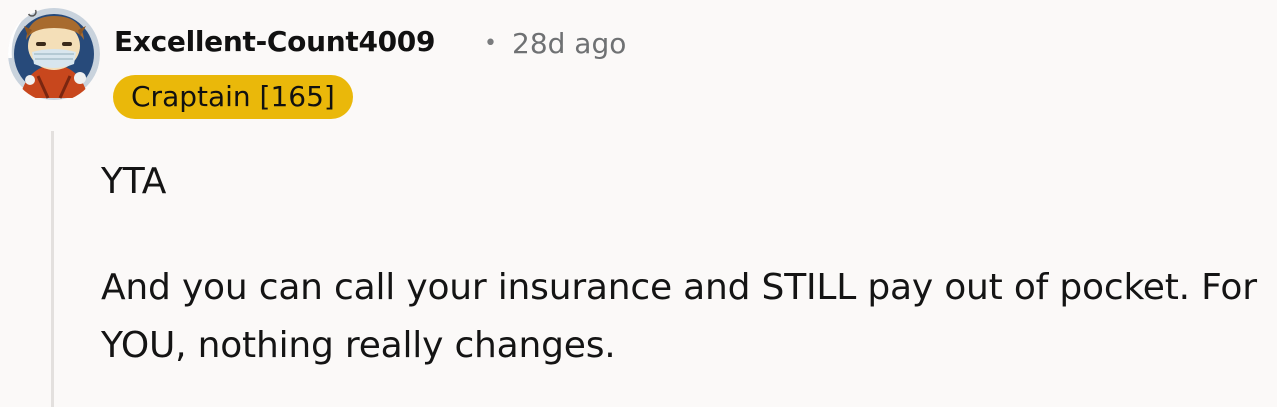  Describe the element at coordinates (233, 97) in the screenshot. I see `user-flair-badge: Craptain [165]` at that location.